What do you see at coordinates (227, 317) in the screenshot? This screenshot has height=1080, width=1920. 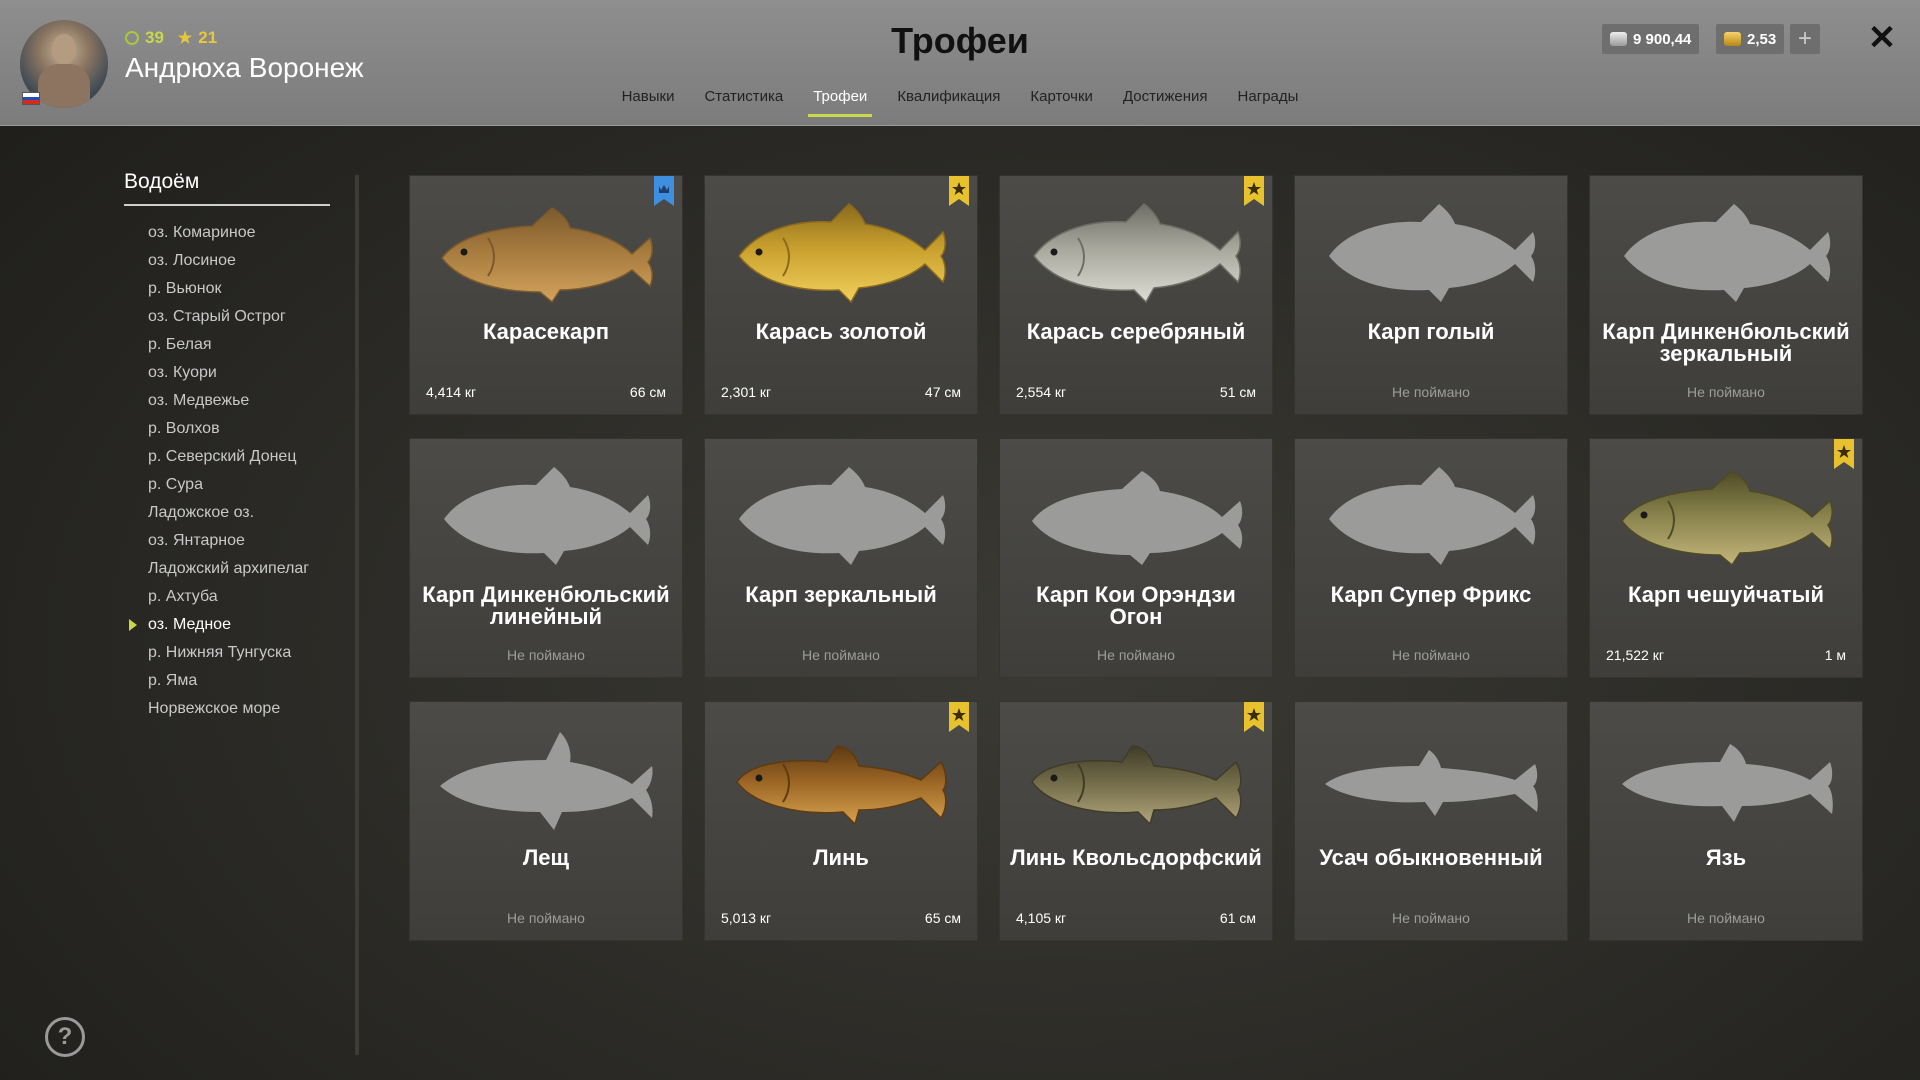 I see `sidebar-item: оз. Старый Острог` at bounding box center [227, 317].